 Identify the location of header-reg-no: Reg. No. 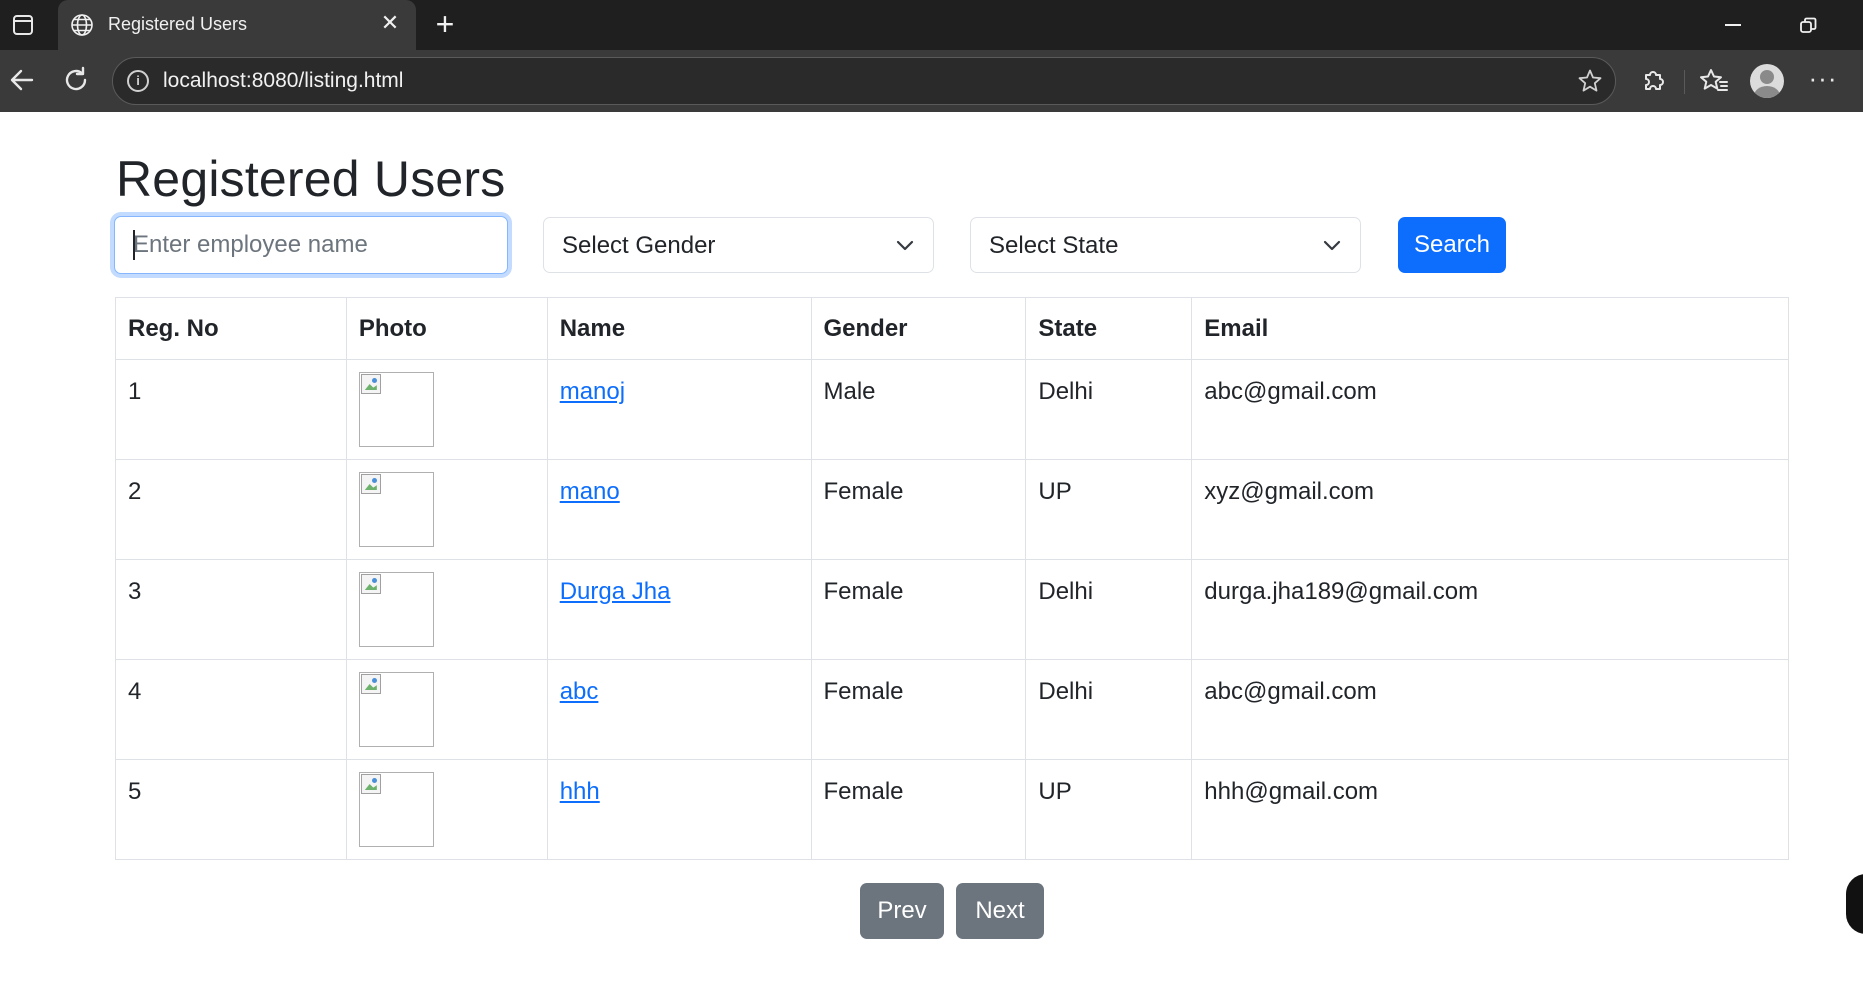
(231, 328).